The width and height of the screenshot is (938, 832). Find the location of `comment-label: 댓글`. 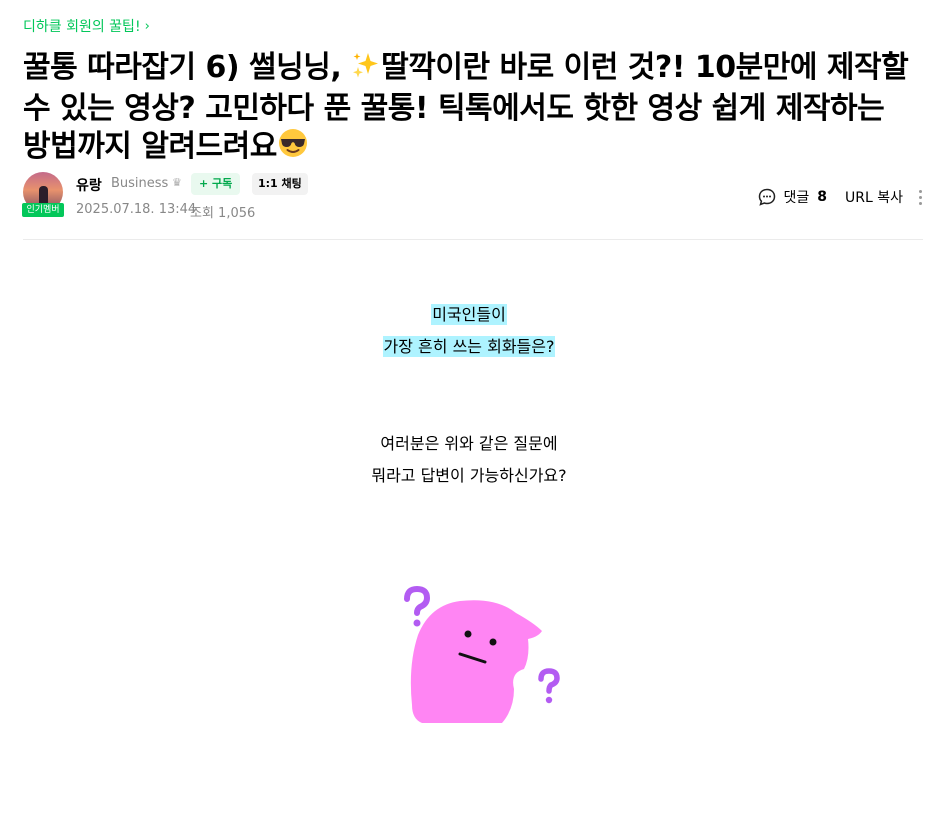

comment-label: 댓글 is located at coordinates (796, 198).